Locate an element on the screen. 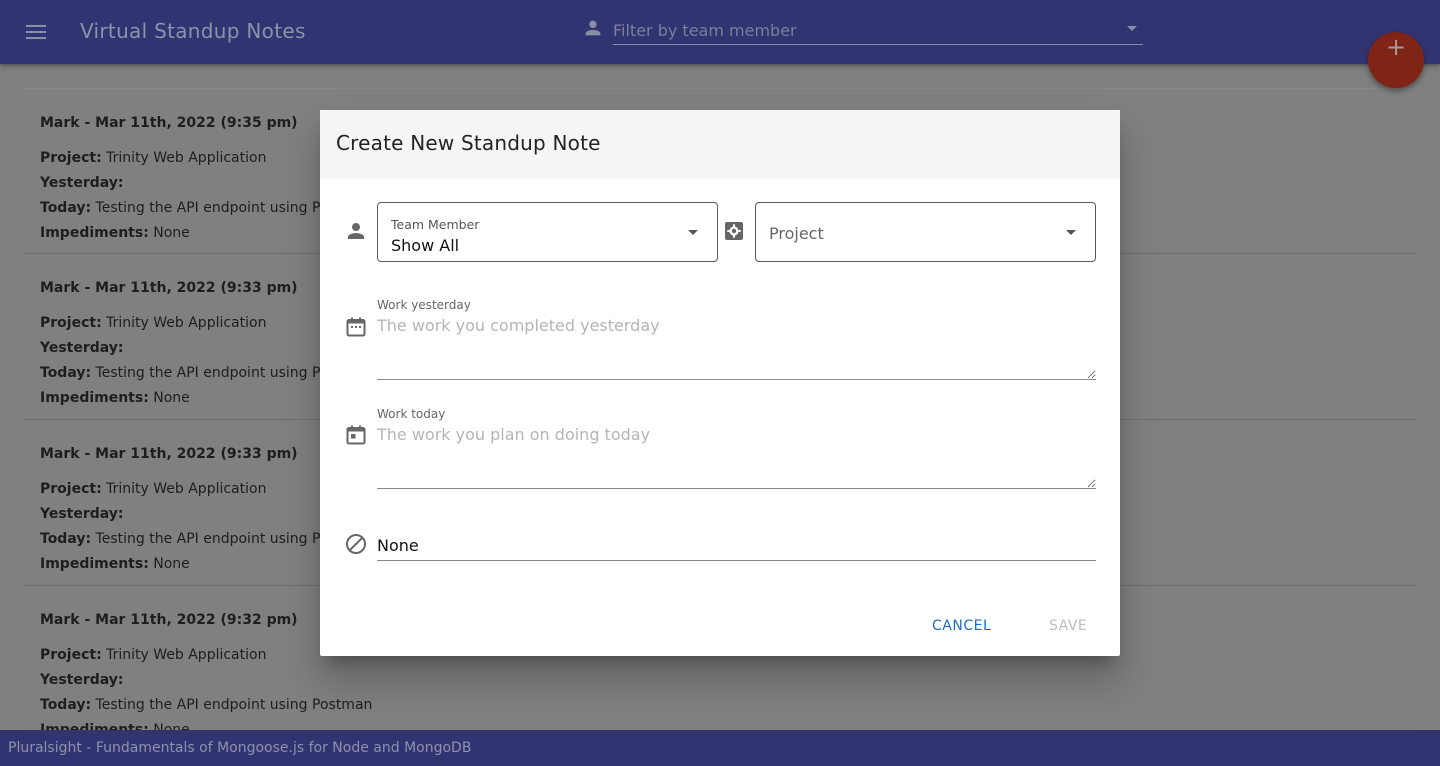 This screenshot has height=766, width=1440. team-member-filter is located at coordinates (862, 28).